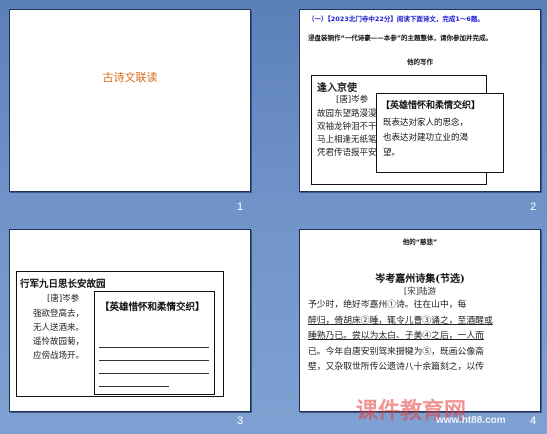 The width and height of the screenshot is (547, 434). What do you see at coordinates (337, 88) in the screenshot?
I see `poem-title: 逢入京使` at bounding box center [337, 88].